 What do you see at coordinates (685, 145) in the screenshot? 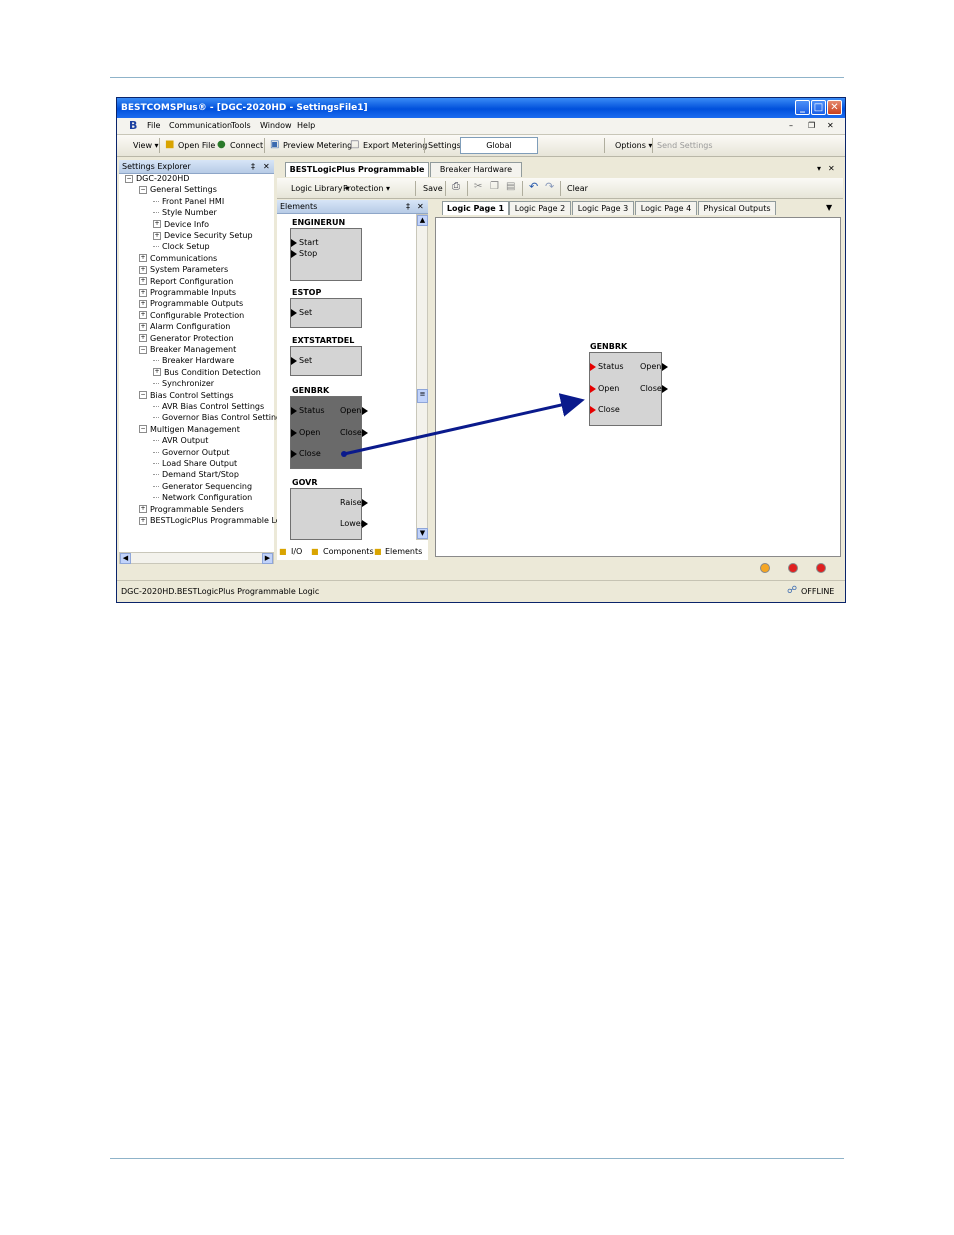
I see `send-settings-button: Send Settings` at bounding box center [685, 145].